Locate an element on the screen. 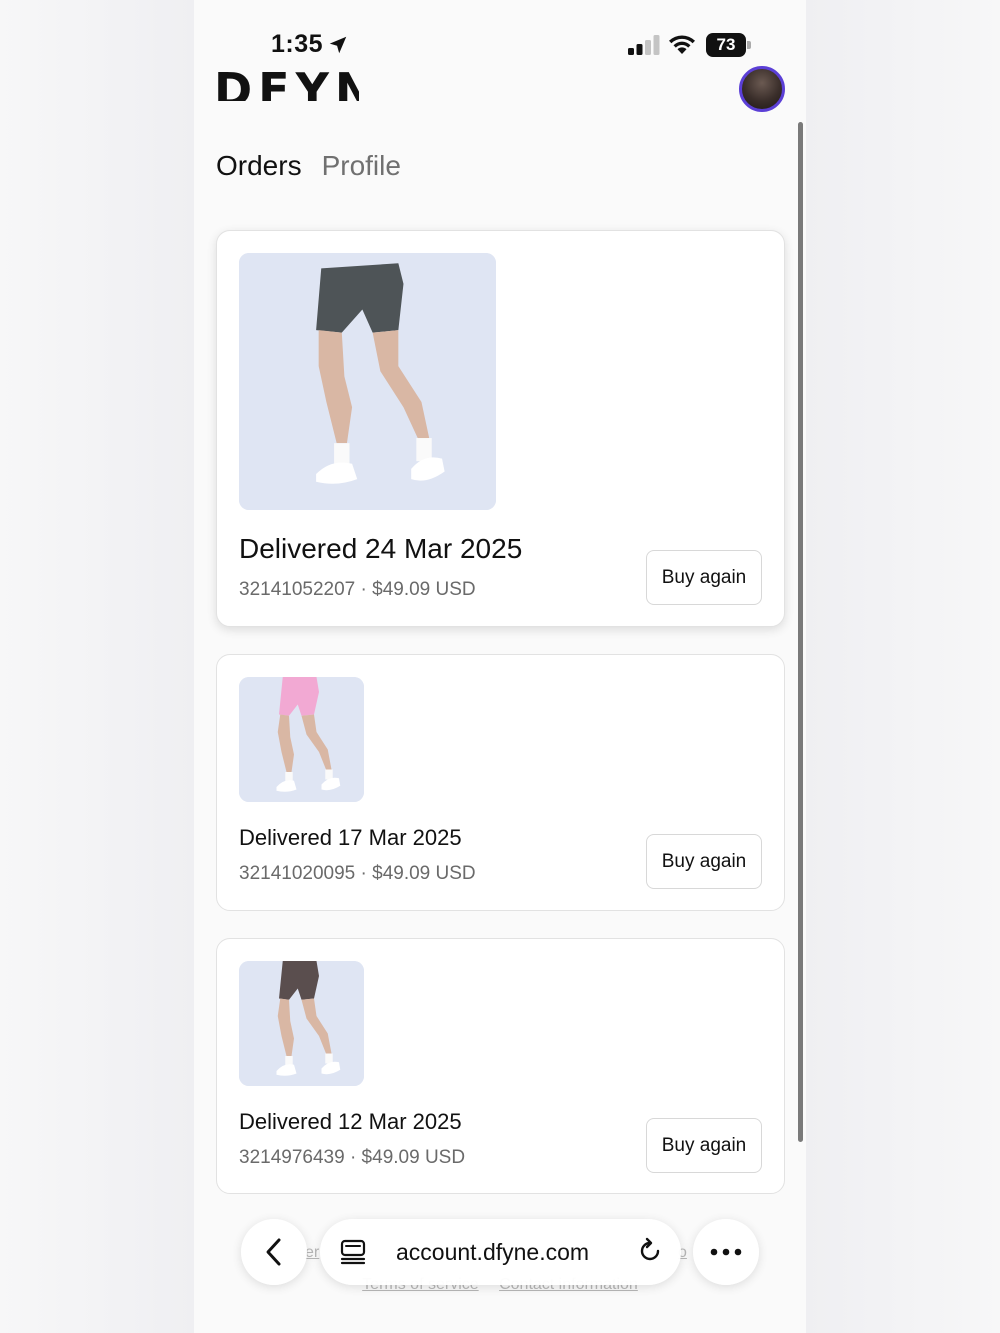  browser-address-bar: account.dfyne.com is located at coordinates (500, 1252).